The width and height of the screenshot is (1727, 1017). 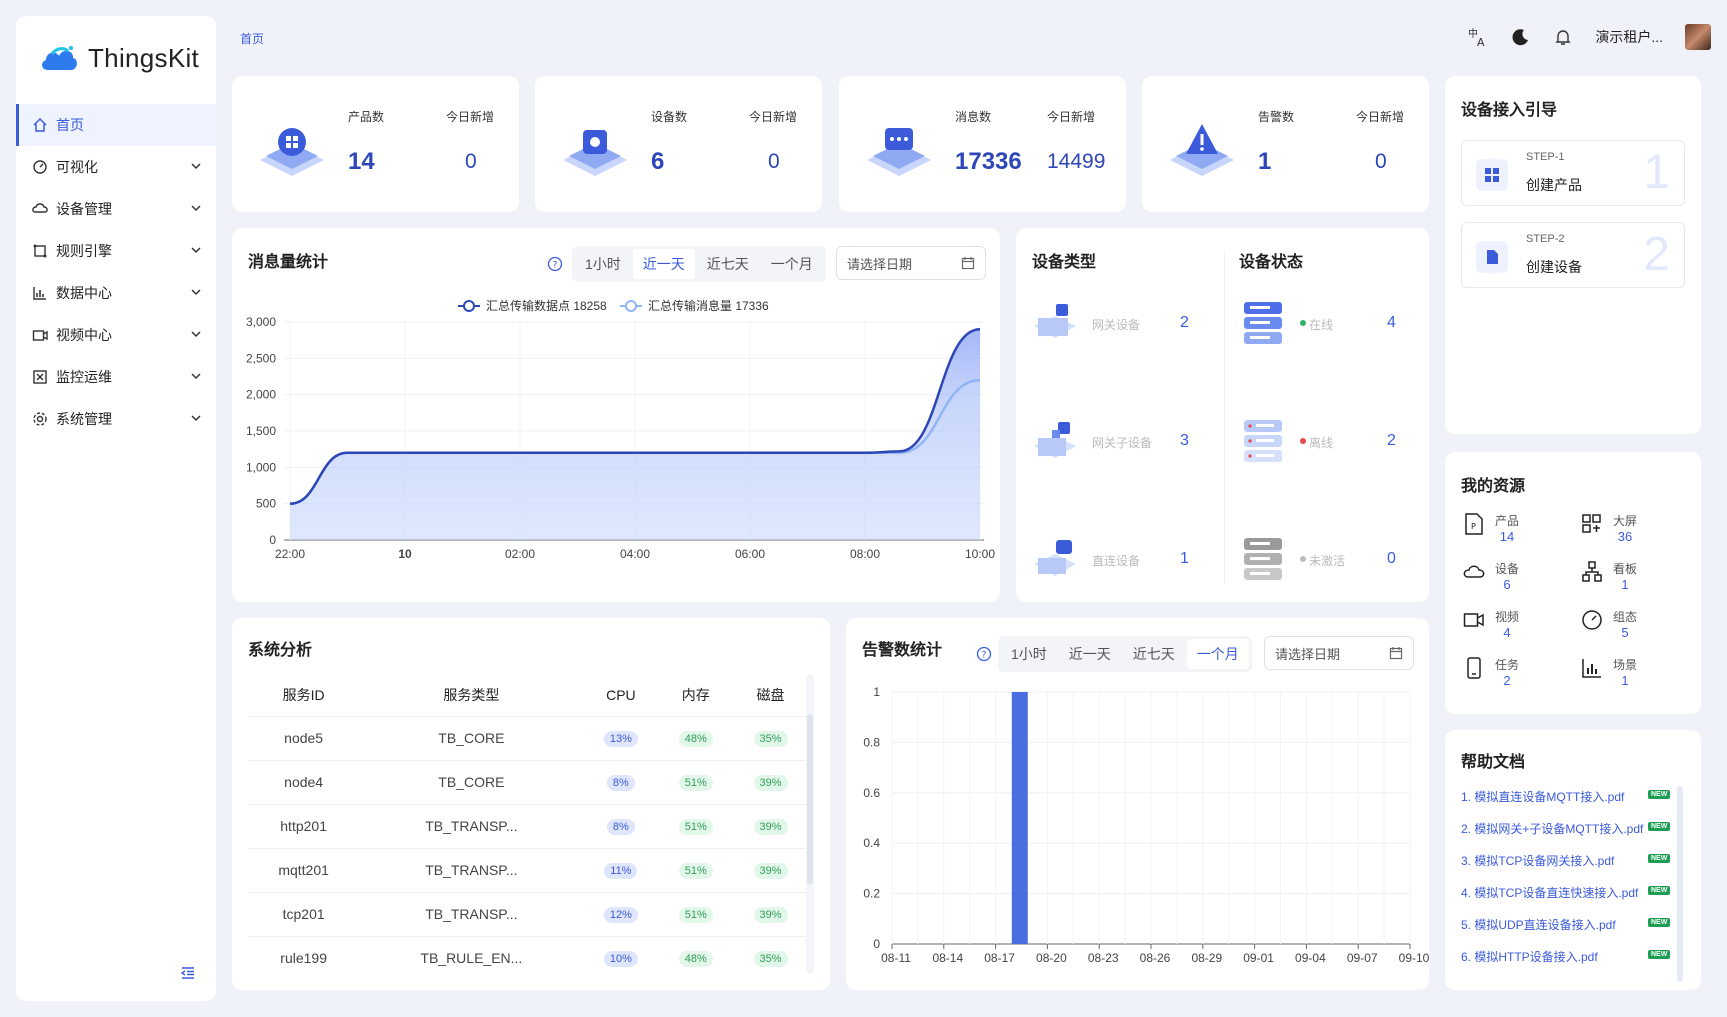 I want to click on help-doc-link: 2. 模拟网关+子设备MQTT接入.pdf, so click(x=1554, y=828).